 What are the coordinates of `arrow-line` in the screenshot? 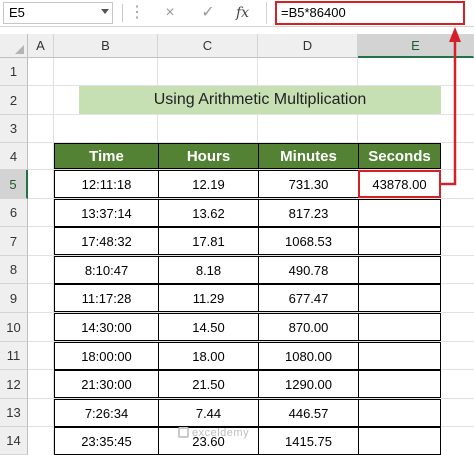 It's located at (449, 113).